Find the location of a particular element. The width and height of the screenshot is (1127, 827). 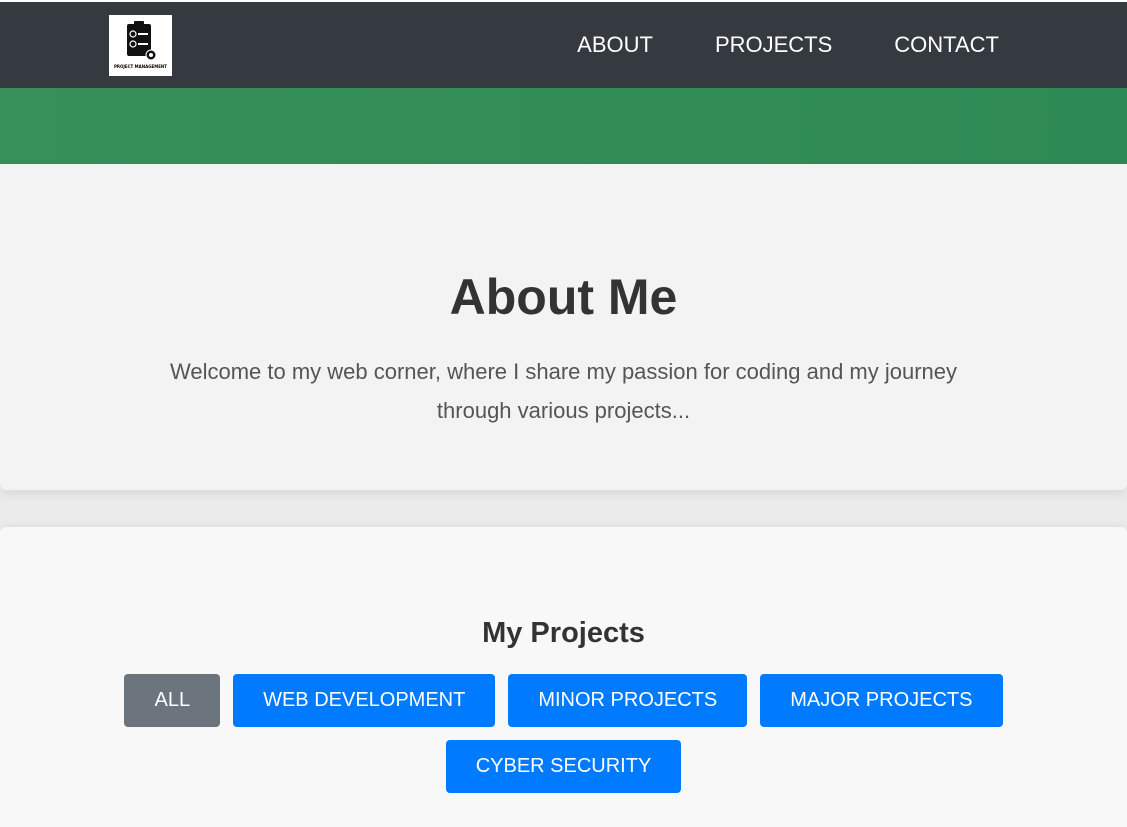

about-title: About Me is located at coordinates (563, 297).